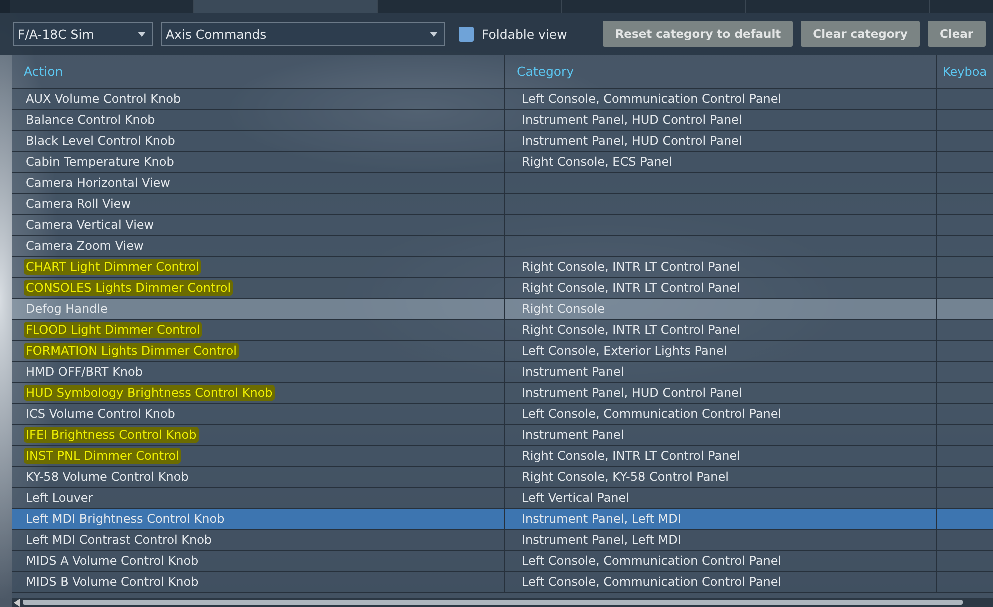 This screenshot has width=993, height=607. Describe the element at coordinates (90, 120) in the screenshot. I see `action-cell-text: Balance Control Knob` at that location.